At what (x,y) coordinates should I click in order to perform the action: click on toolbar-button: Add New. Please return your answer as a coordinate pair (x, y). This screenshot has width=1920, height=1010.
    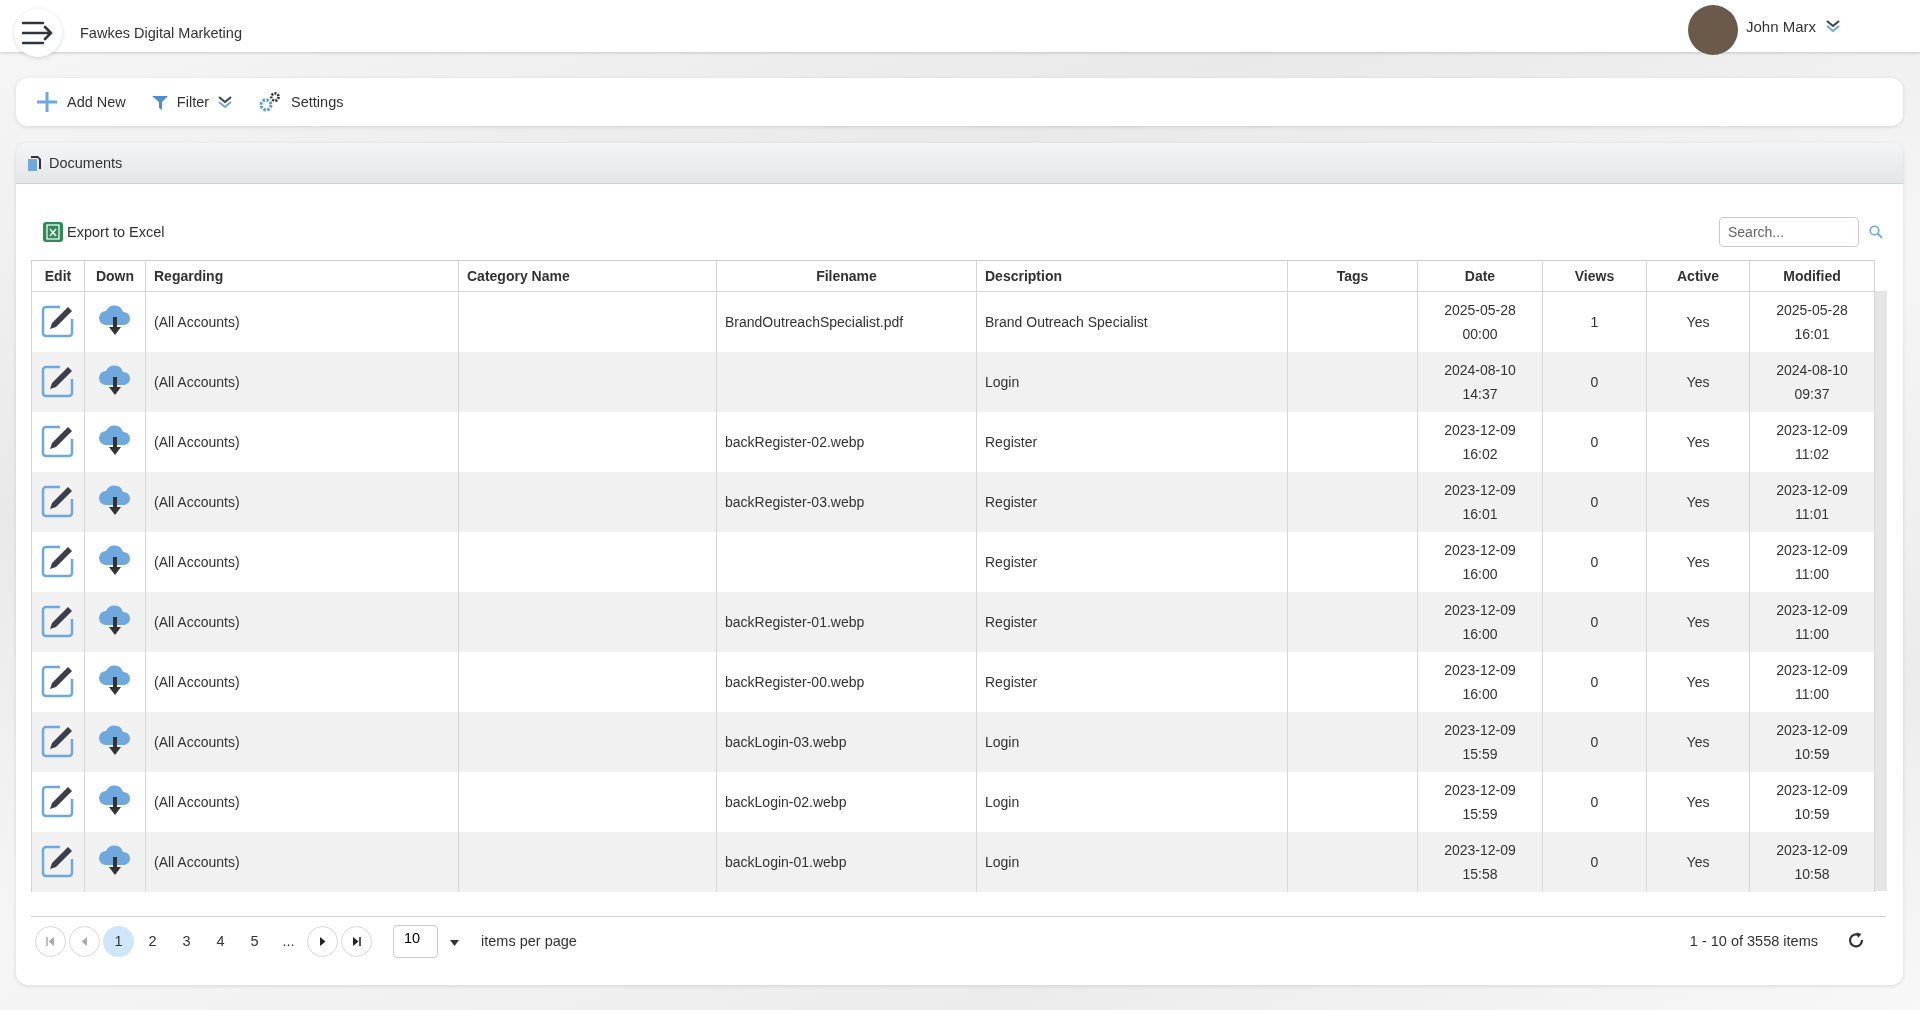
    Looking at the image, I should click on (81, 102).